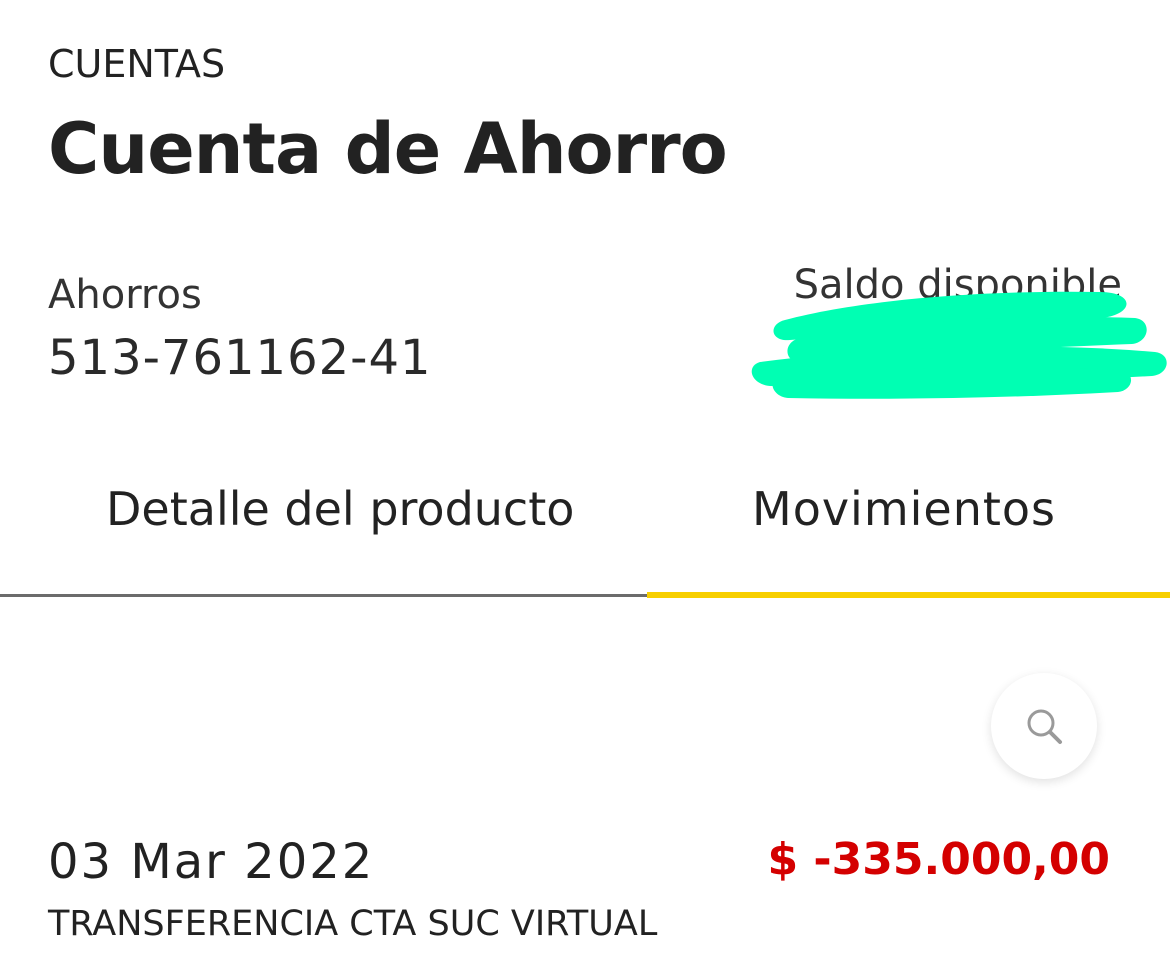 This screenshot has width=1170, height=980. I want to click on transaction-amount: $ -335.000,00, so click(938, 859).